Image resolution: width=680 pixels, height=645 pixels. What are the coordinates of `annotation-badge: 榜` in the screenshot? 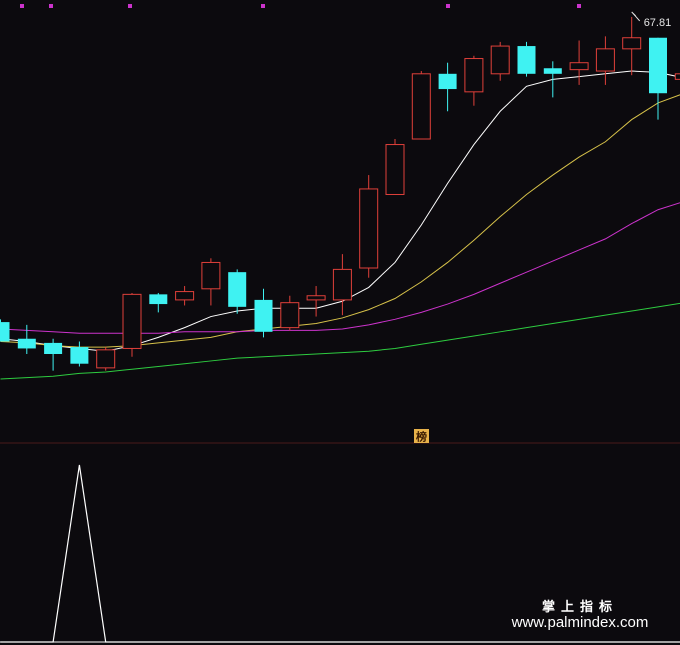 It's located at (421, 436).